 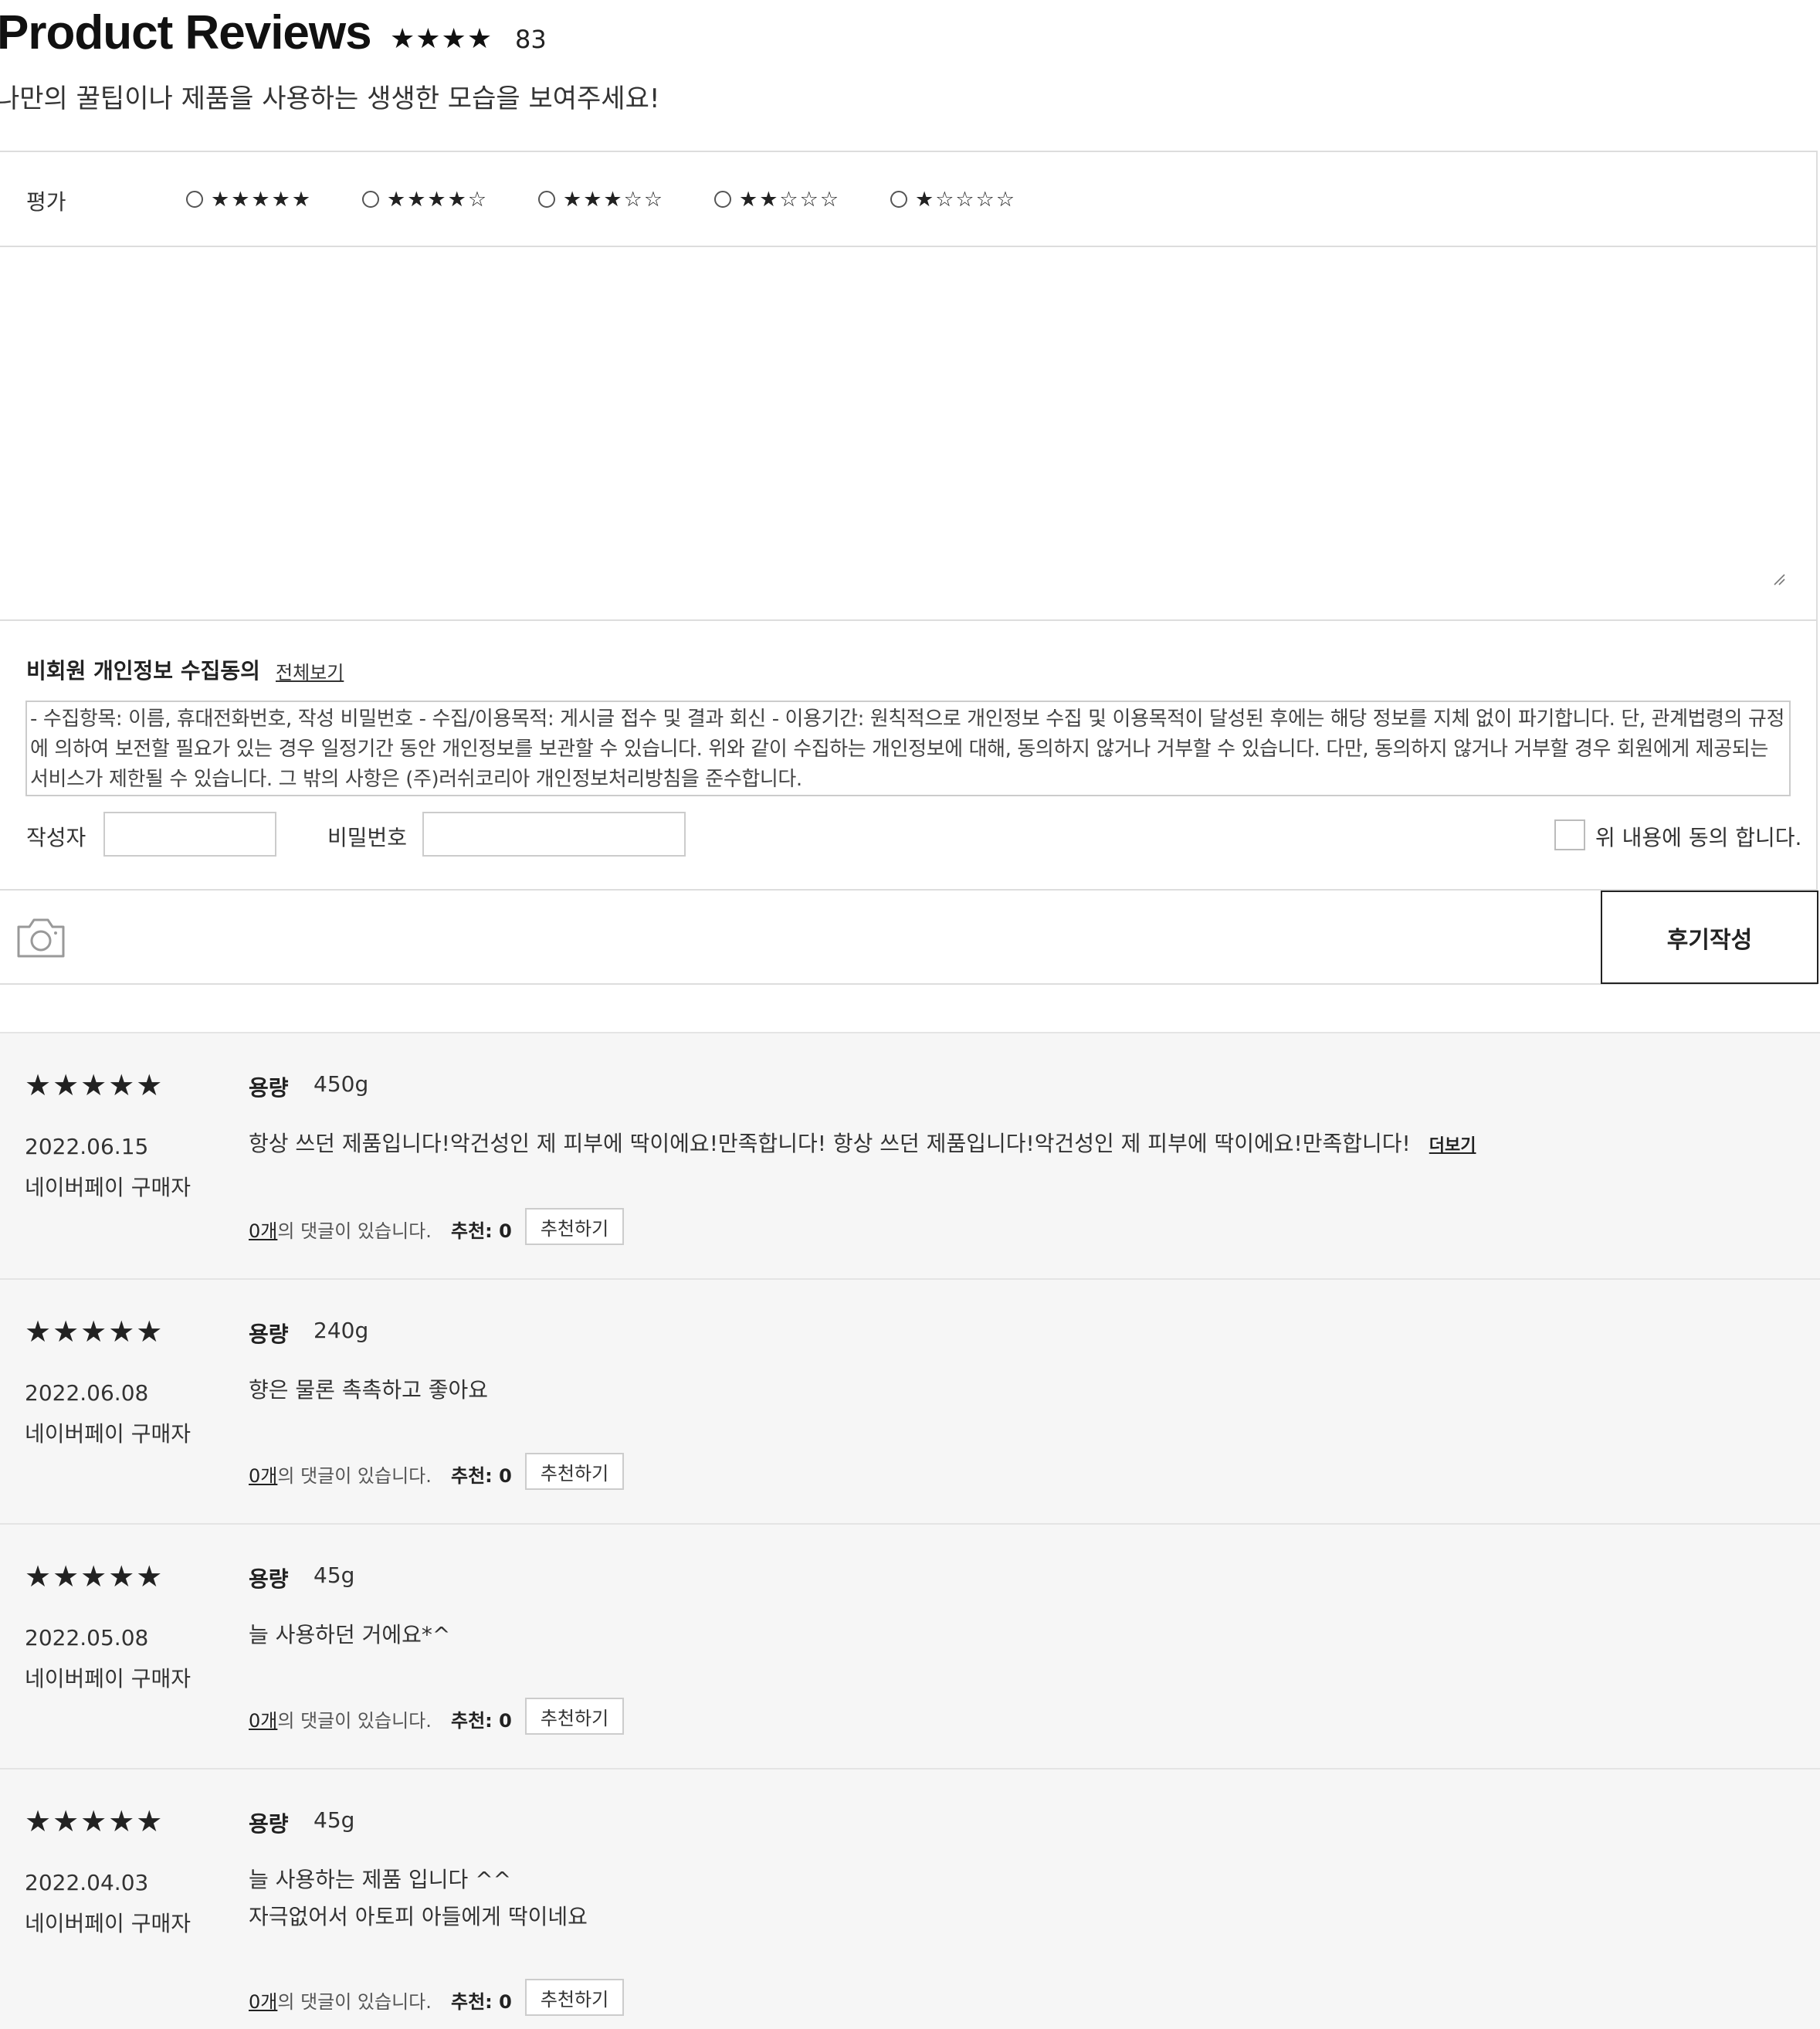 I want to click on review-count: 83, so click(x=531, y=39).